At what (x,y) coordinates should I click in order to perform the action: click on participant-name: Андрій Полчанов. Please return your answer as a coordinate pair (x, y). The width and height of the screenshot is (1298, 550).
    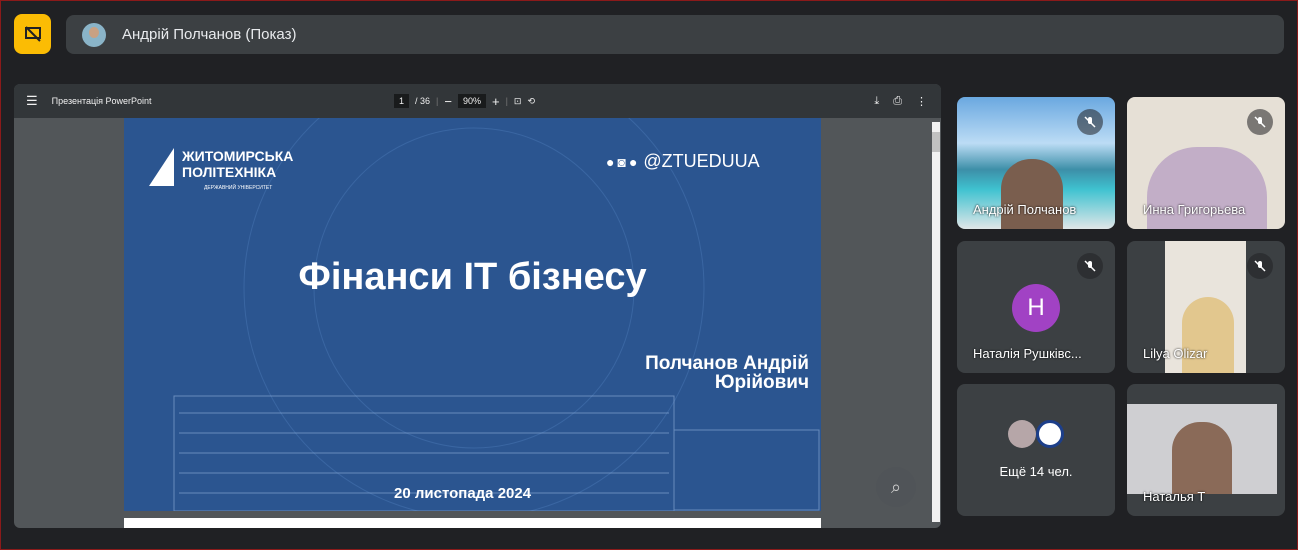
    Looking at the image, I should click on (1025, 209).